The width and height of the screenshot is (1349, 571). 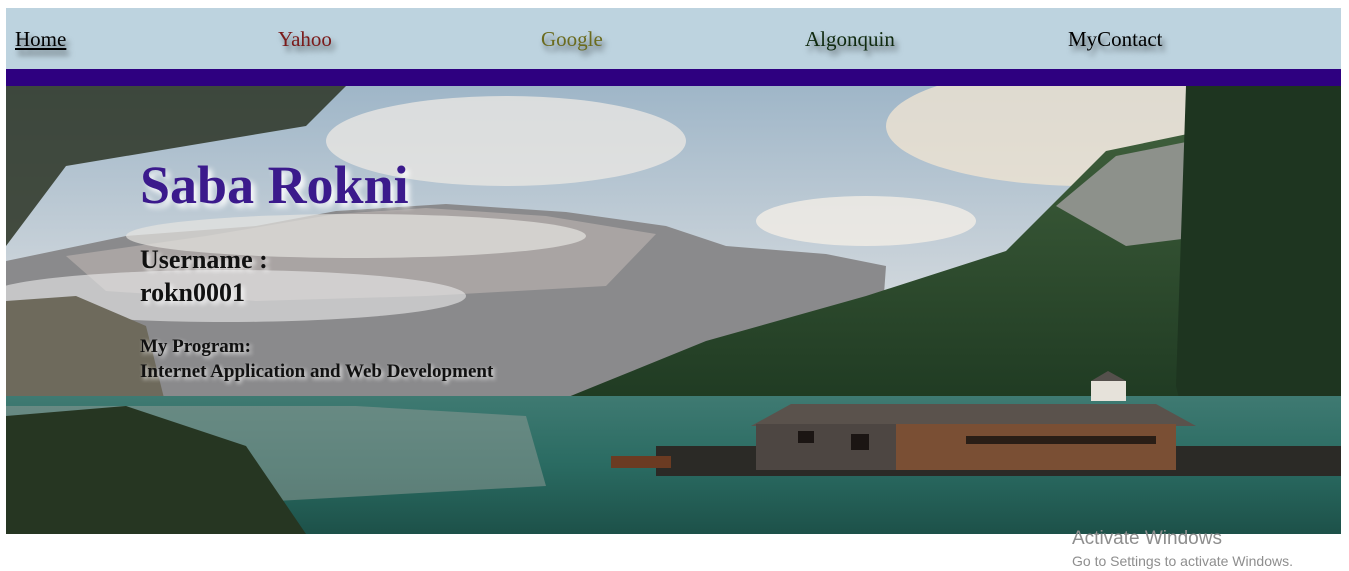 I want to click on username-block: Username : rokn0001, so click(x=204, y=276).